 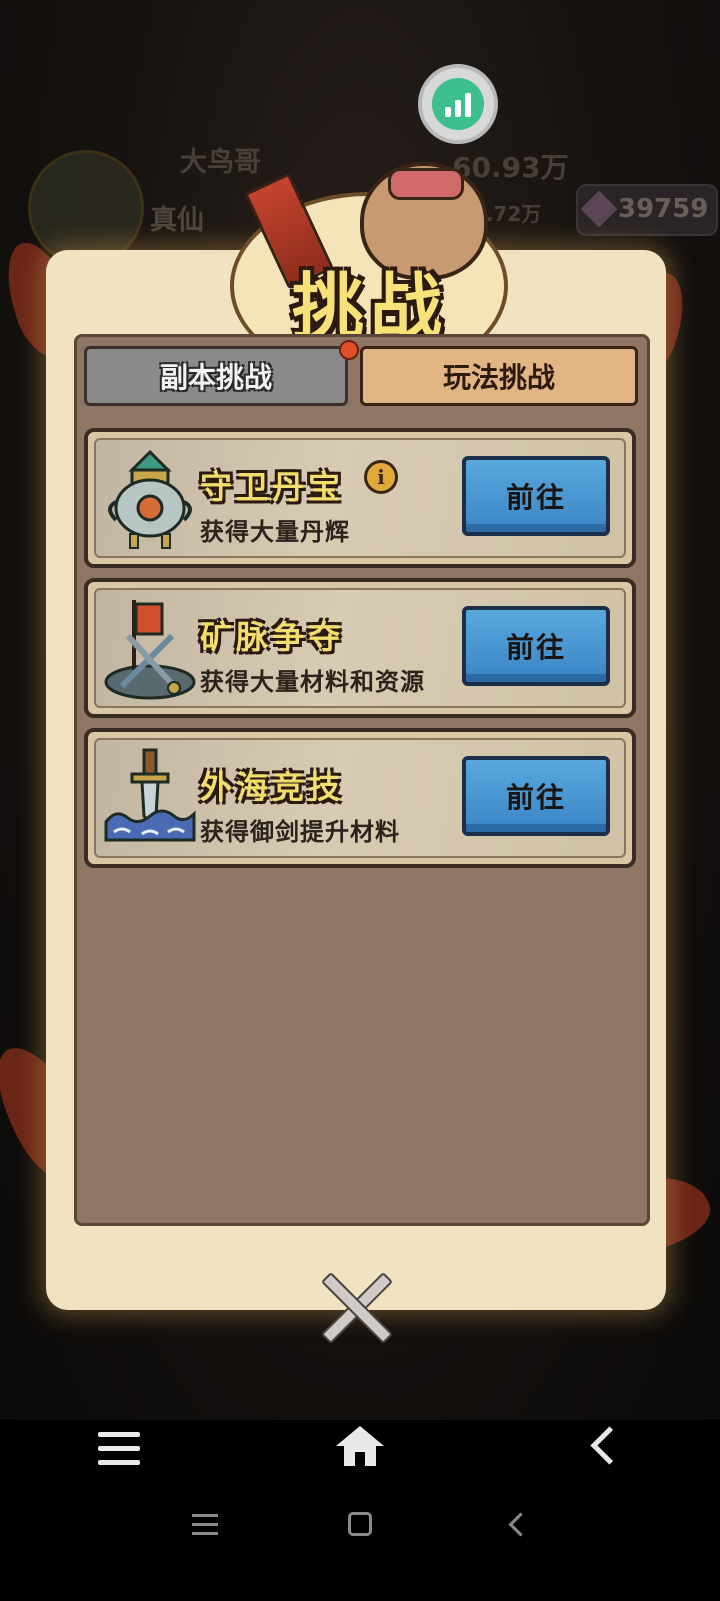 I want to click on challenge-title: 守卫丹宝, so click(x=272, y=487).